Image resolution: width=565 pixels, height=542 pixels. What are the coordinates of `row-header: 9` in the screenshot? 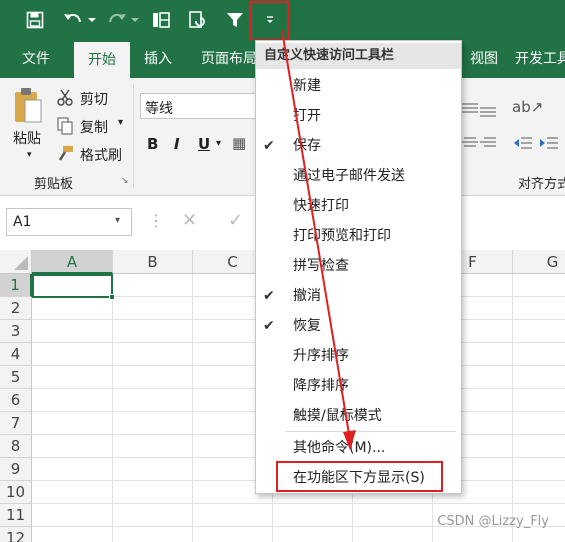 It's located at (16, 469).